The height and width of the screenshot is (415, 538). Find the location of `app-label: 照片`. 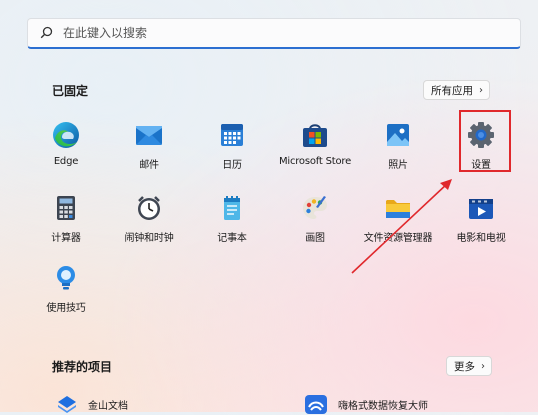

app-label: 照片 is located at coordinates (398, 165).